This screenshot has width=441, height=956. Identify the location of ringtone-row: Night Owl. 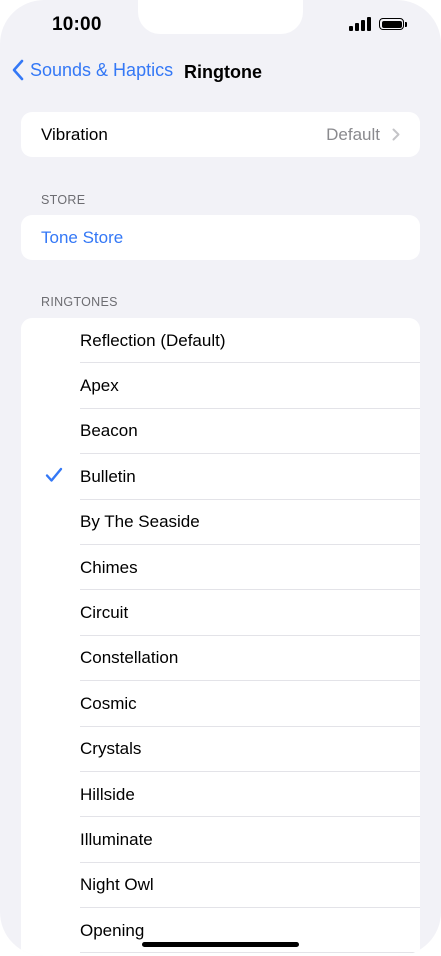
(220, 886).